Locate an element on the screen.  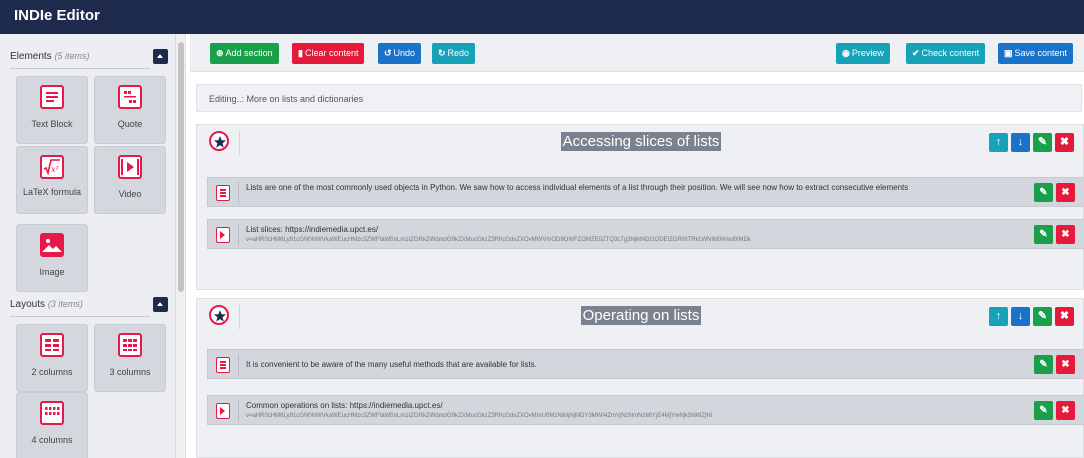
section-header: Operating on lists ↑ ↓ ✎ ✖ is located at coordinates (640, 316).